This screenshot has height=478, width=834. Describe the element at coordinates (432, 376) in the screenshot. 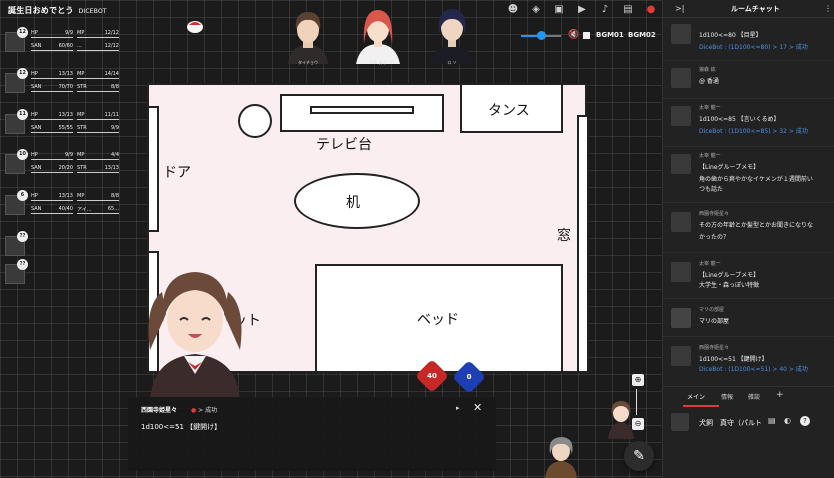

I see `dice-red: 40` at that location.